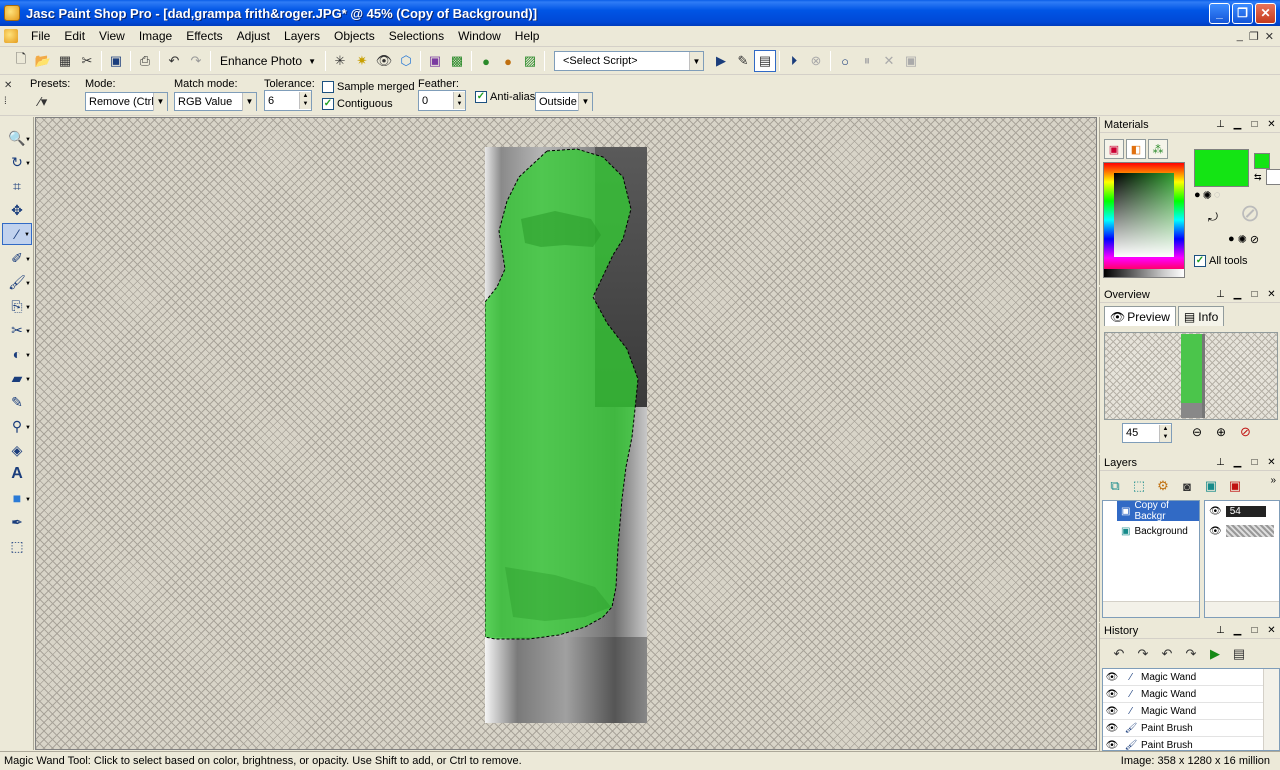 This screenshot has height=770, width=1280. What do you see at coordinates (288, 100) in the screenshot?
I see `tolerance-input: 6 ▲ ▼` at bounding box center [288, 100].